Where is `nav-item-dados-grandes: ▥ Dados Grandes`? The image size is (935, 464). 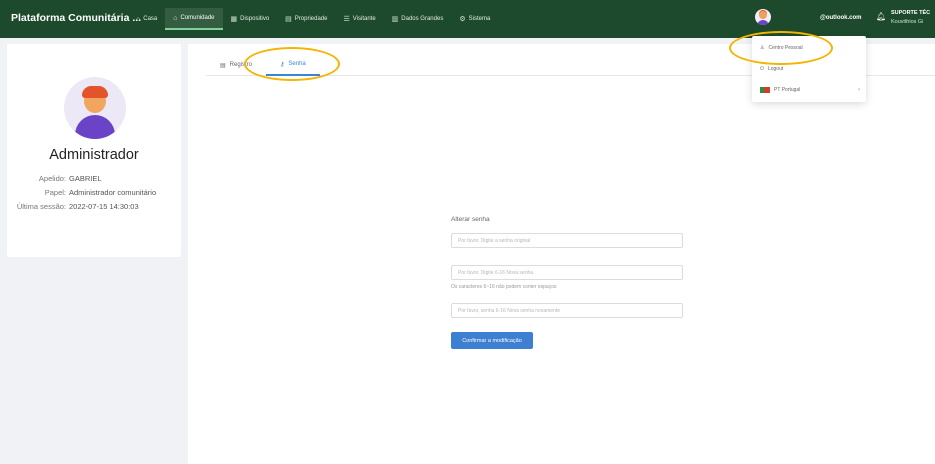 nav-item-dados-grandes: ▥ Dados Grandes is located at coordinates (418, 19).